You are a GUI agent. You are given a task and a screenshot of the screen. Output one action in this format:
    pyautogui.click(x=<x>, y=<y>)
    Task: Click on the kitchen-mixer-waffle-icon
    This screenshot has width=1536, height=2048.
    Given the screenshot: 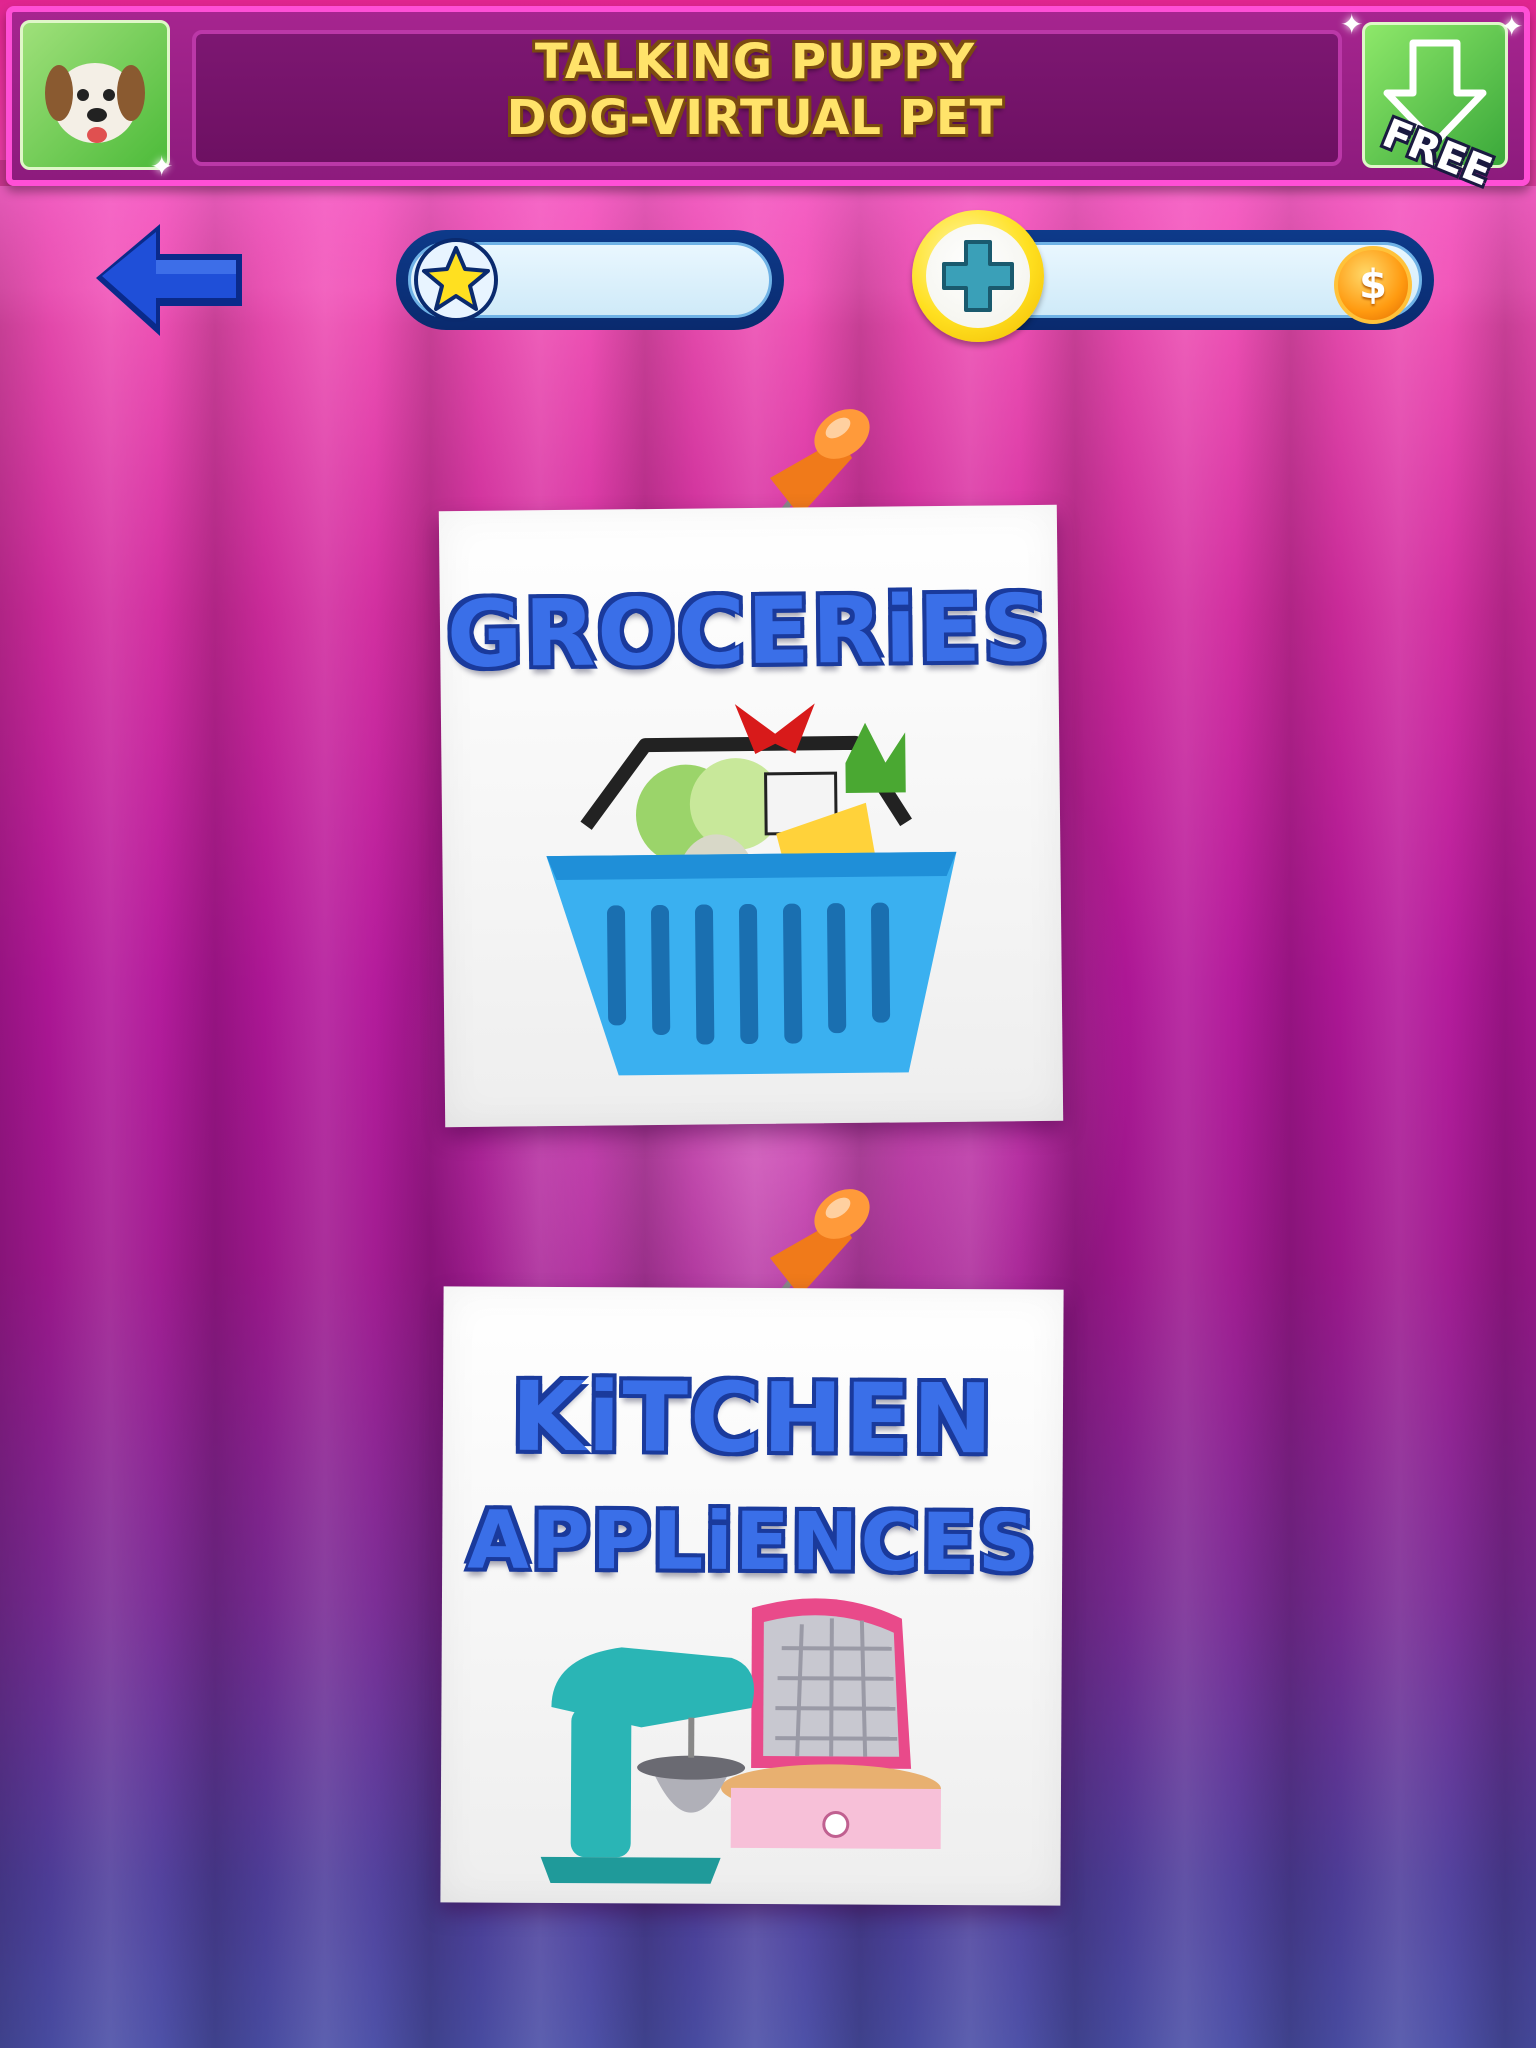 What is the action you would take?
    pyautogui.click(x=740, y=1741)
    